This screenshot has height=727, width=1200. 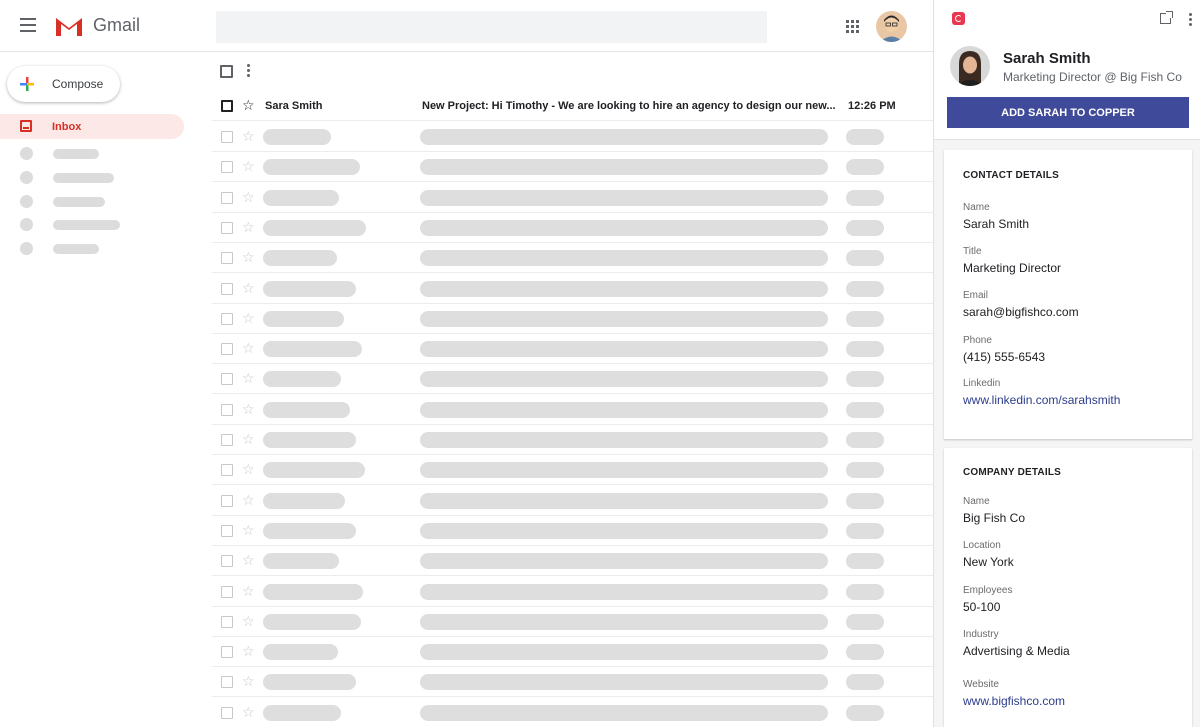 What do you see at coordinates (226, 71) in the screenshot?
I see `select-all-checkbox` at bounding box center [226, 71].